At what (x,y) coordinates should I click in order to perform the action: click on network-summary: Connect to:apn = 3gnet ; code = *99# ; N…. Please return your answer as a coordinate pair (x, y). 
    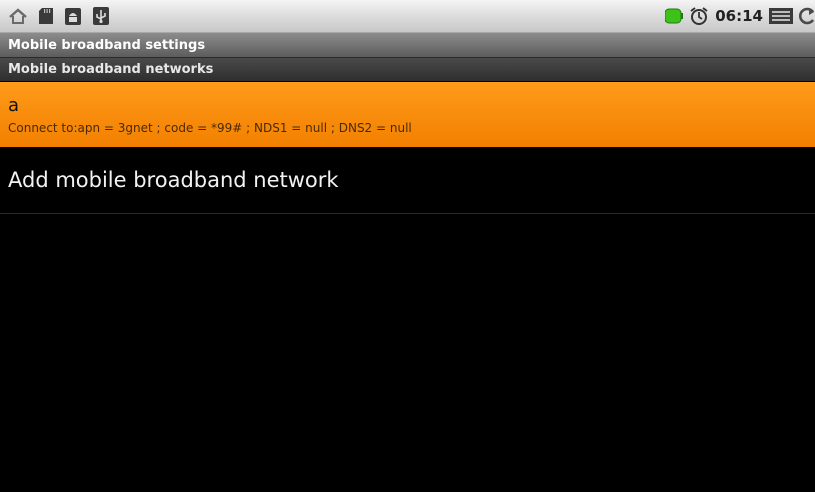
    Looking at the image, I should click on (210, 128).